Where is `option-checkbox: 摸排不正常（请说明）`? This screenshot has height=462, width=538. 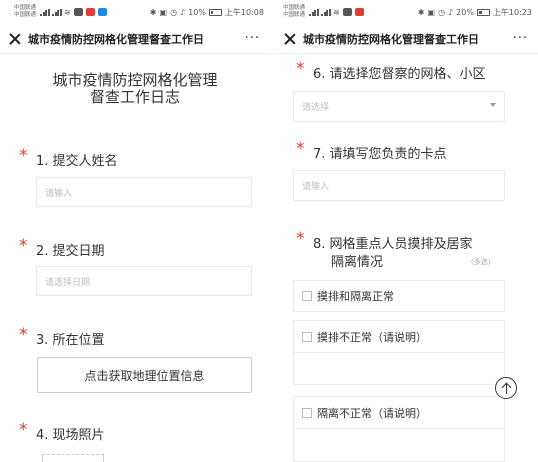
option-checkbox: 摸排不正常（请说明） is located at coordinates (399, 336).